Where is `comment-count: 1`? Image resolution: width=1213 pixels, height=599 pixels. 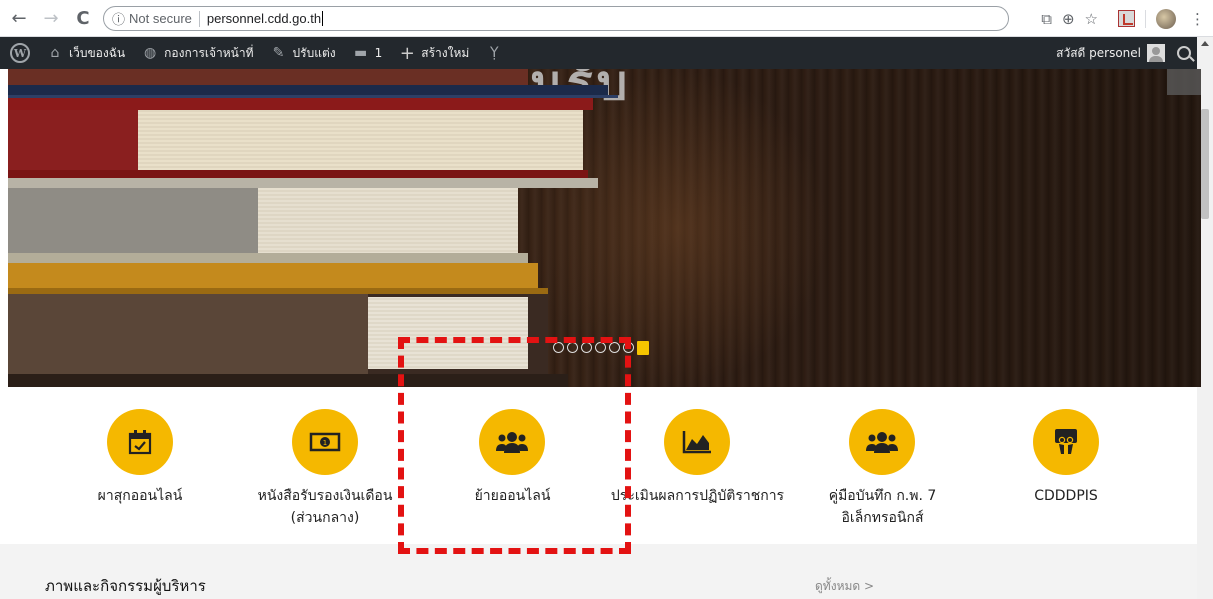
comment-count: 1 is located at coordinates (378, 53).